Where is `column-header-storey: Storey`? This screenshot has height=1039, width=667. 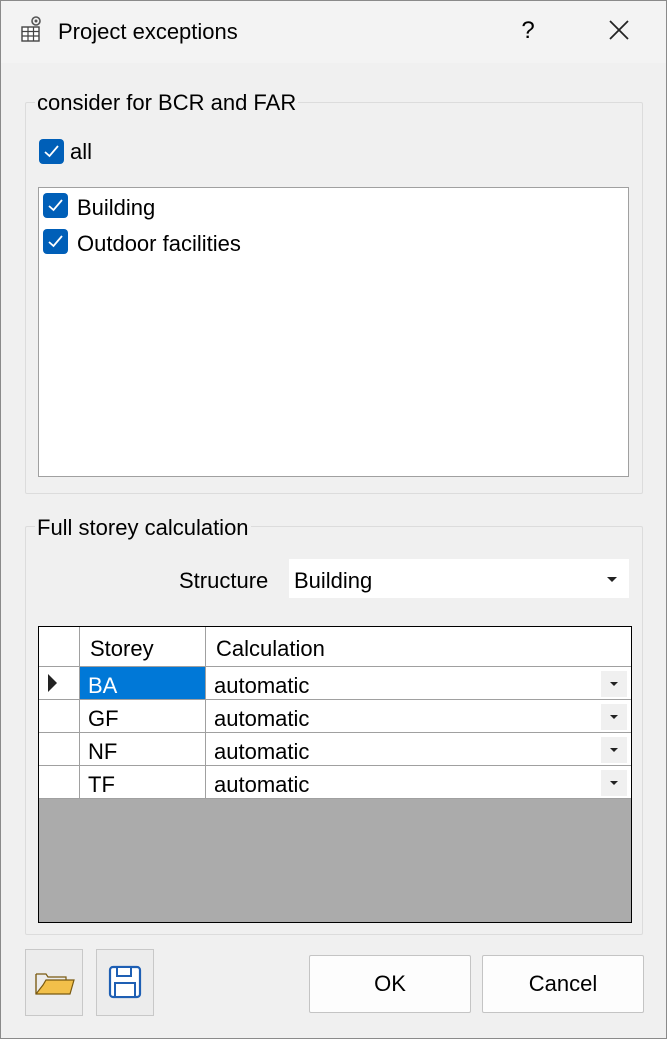
column-header-storey: Storey is located at coordinates (143, 646).